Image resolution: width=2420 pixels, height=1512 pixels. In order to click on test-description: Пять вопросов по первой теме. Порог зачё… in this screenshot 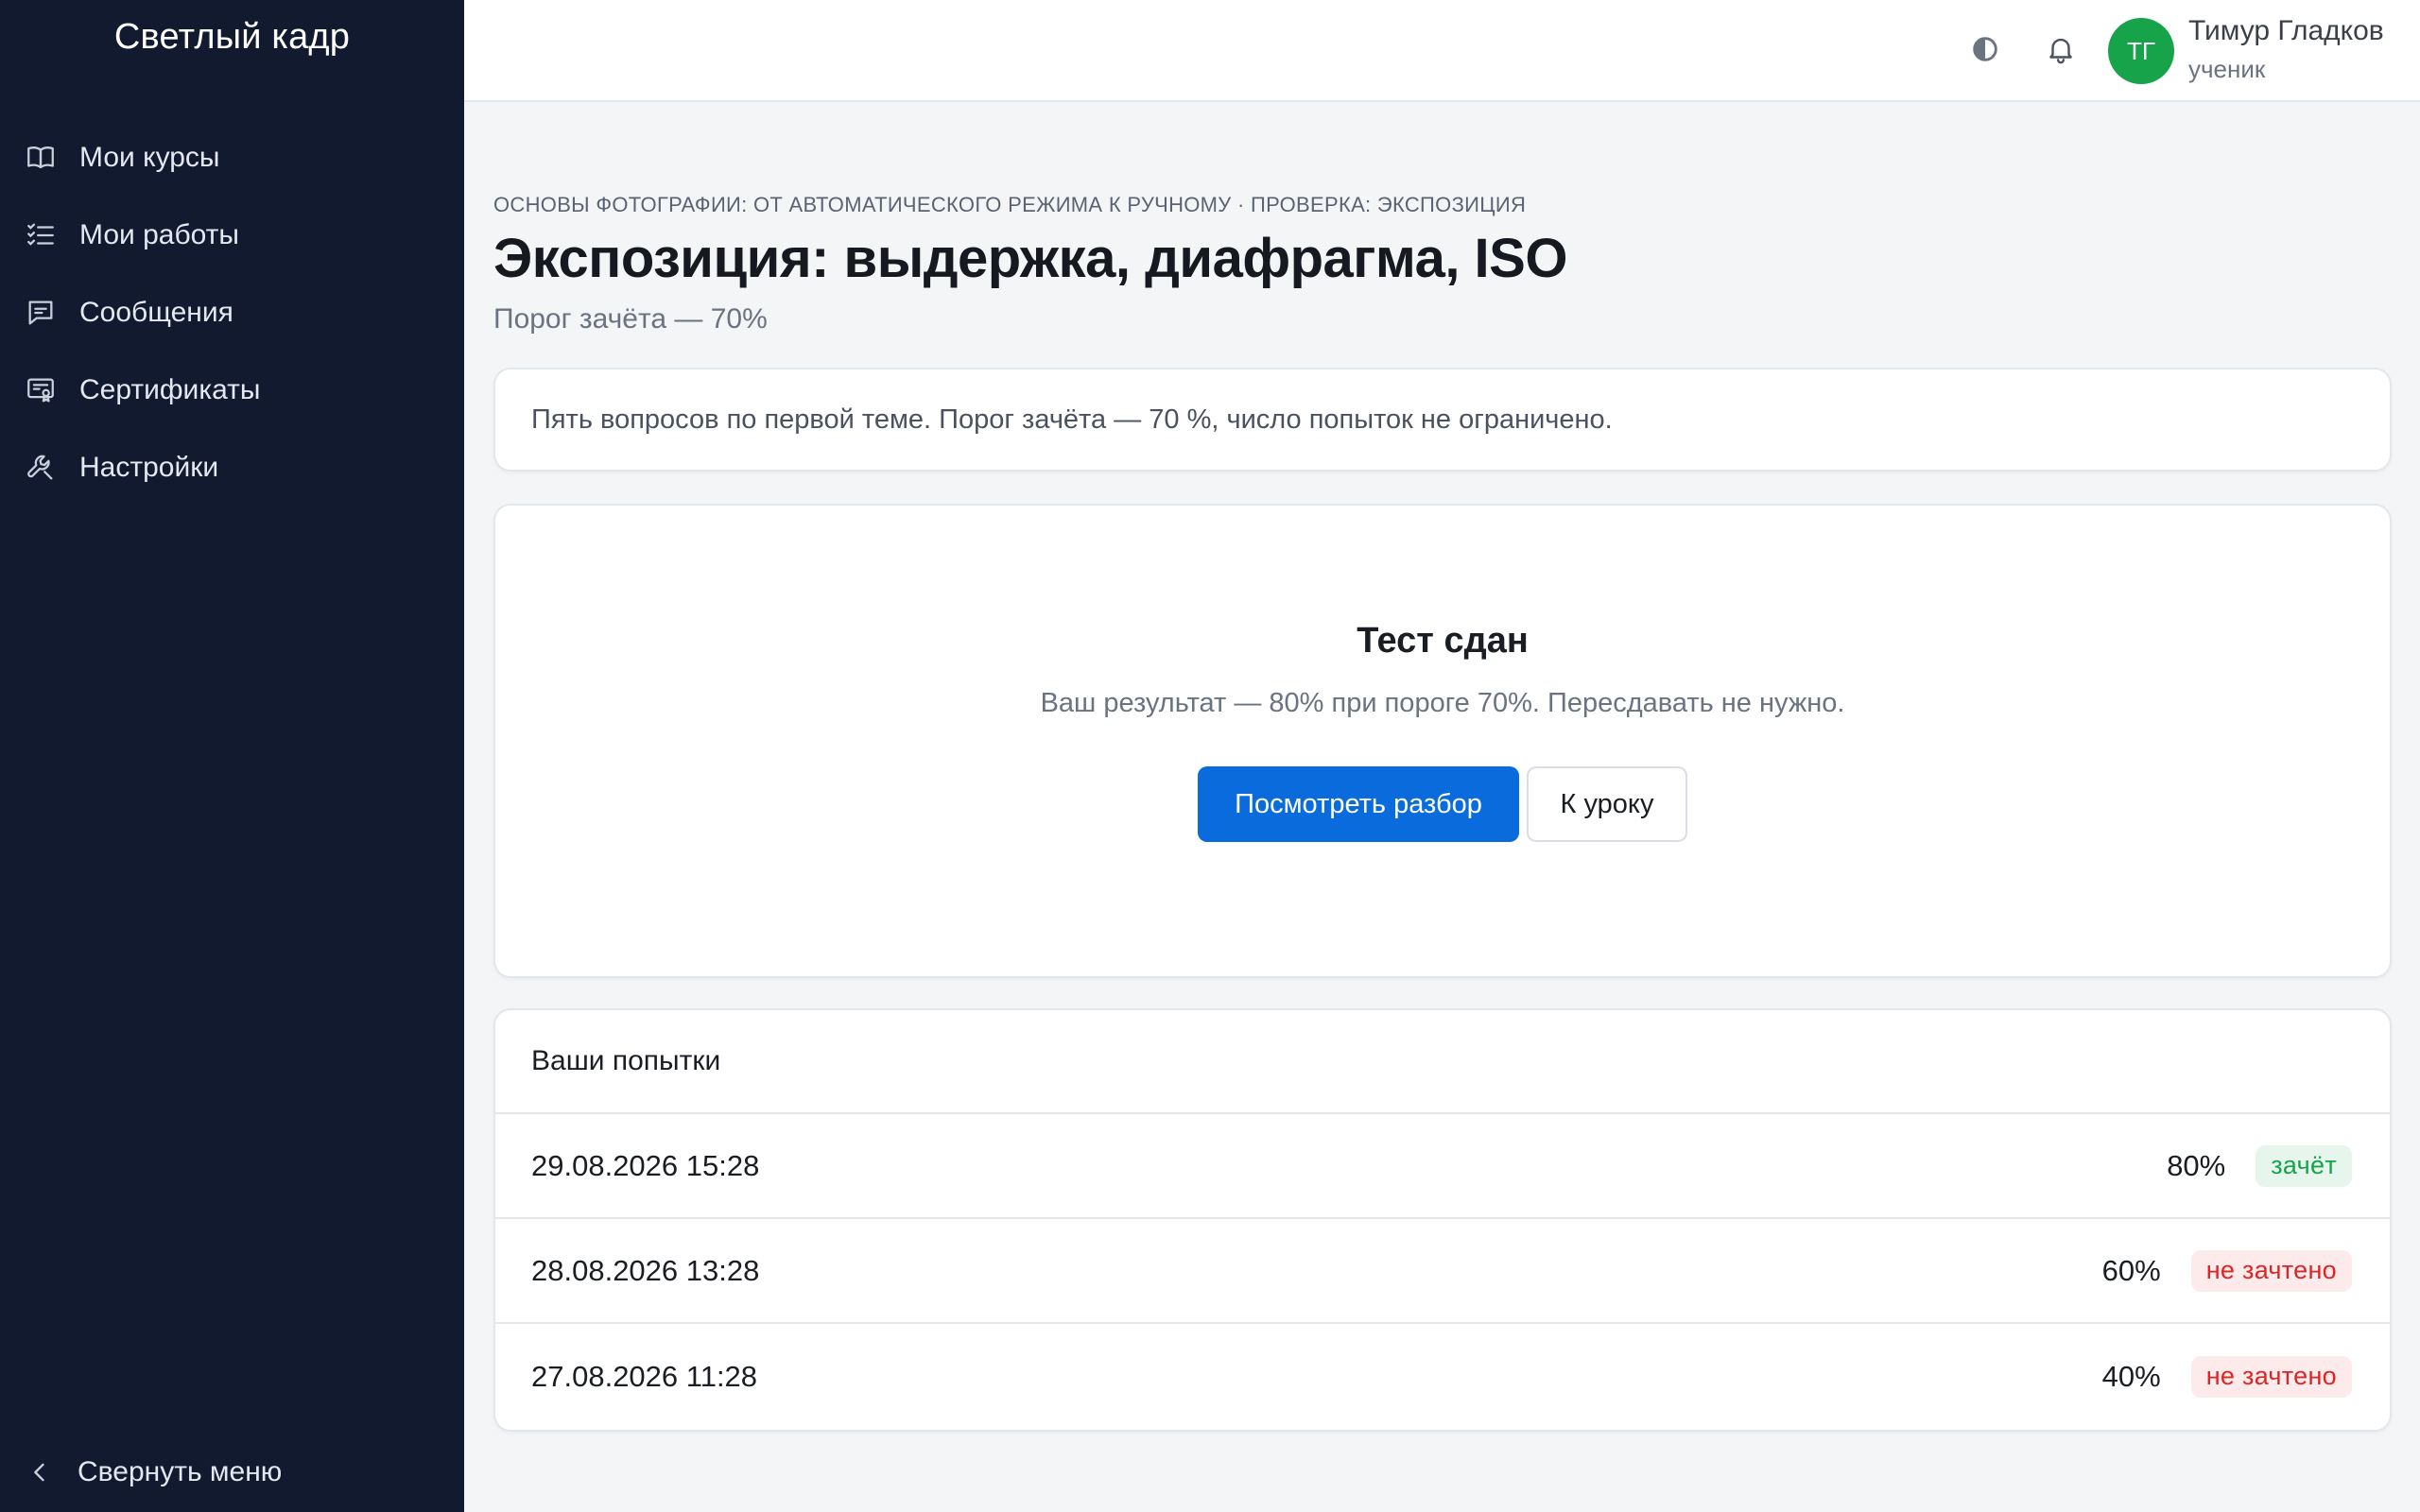, I will do `click(1072, 419)`.